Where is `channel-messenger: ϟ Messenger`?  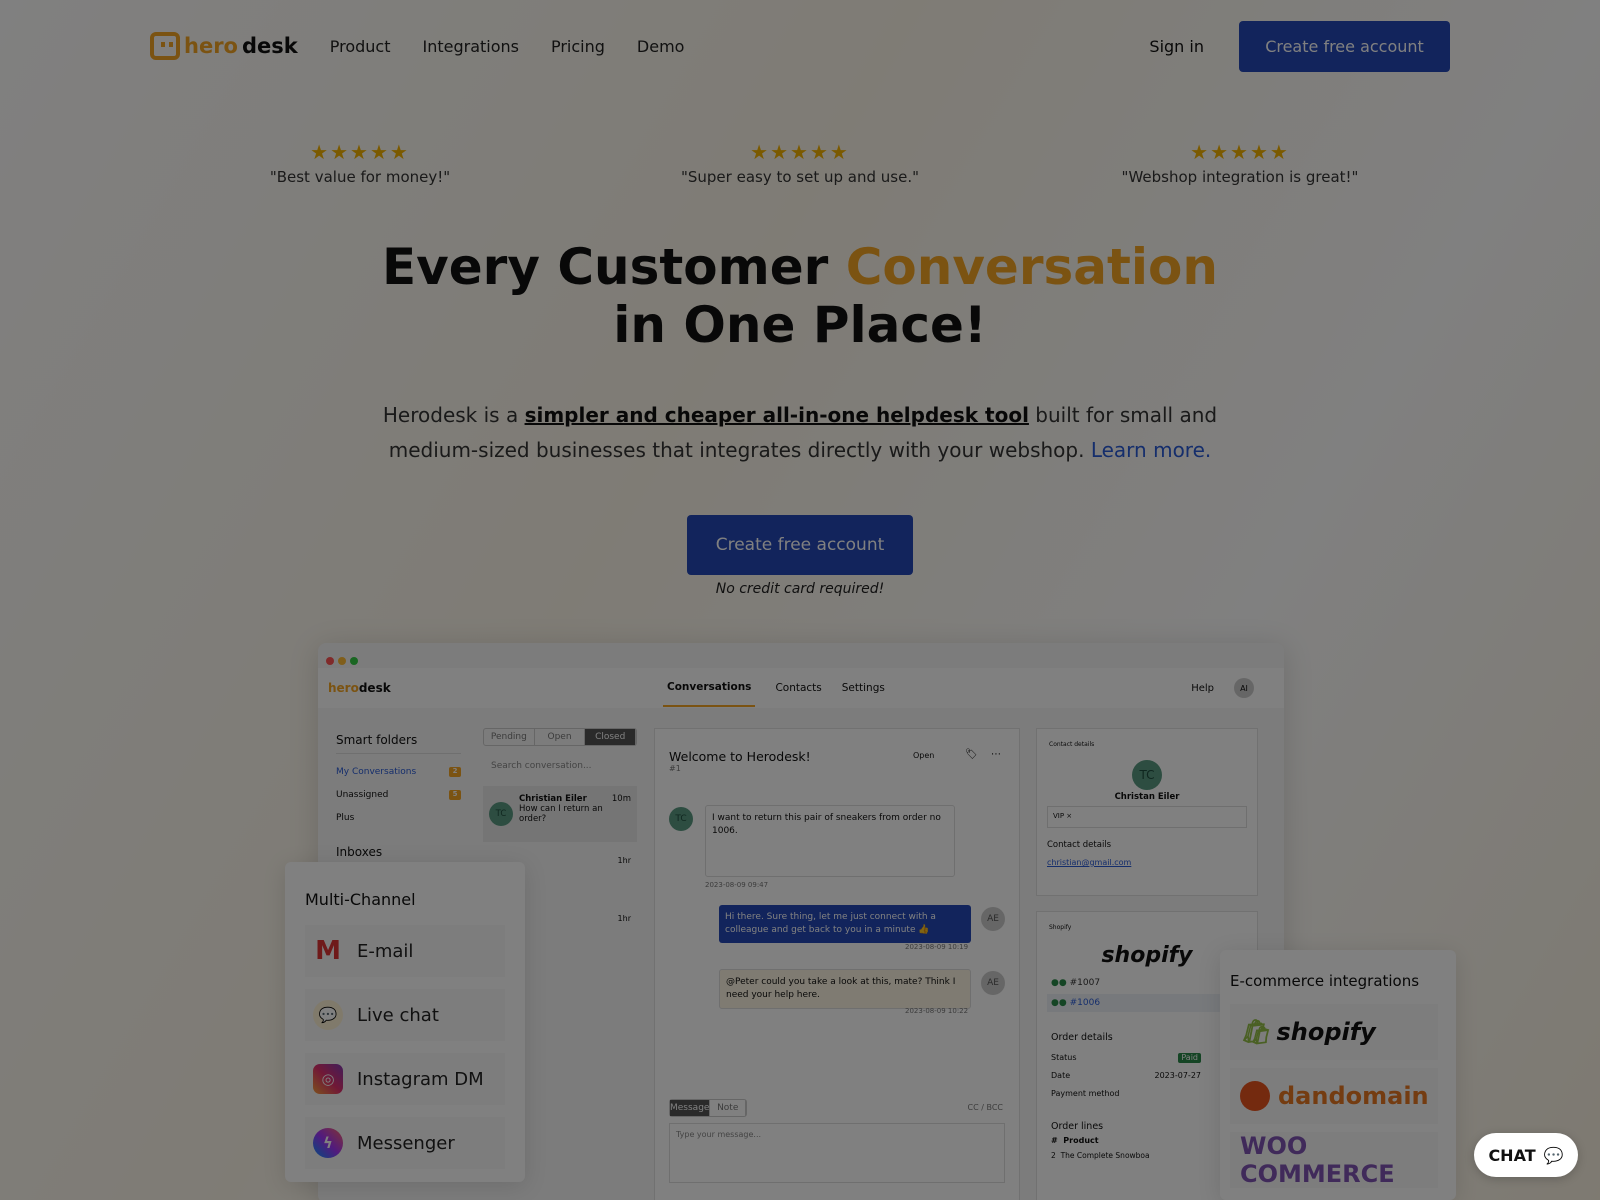 channel-messenger: ϟ Messenger is located at coordinates (405, 1143).